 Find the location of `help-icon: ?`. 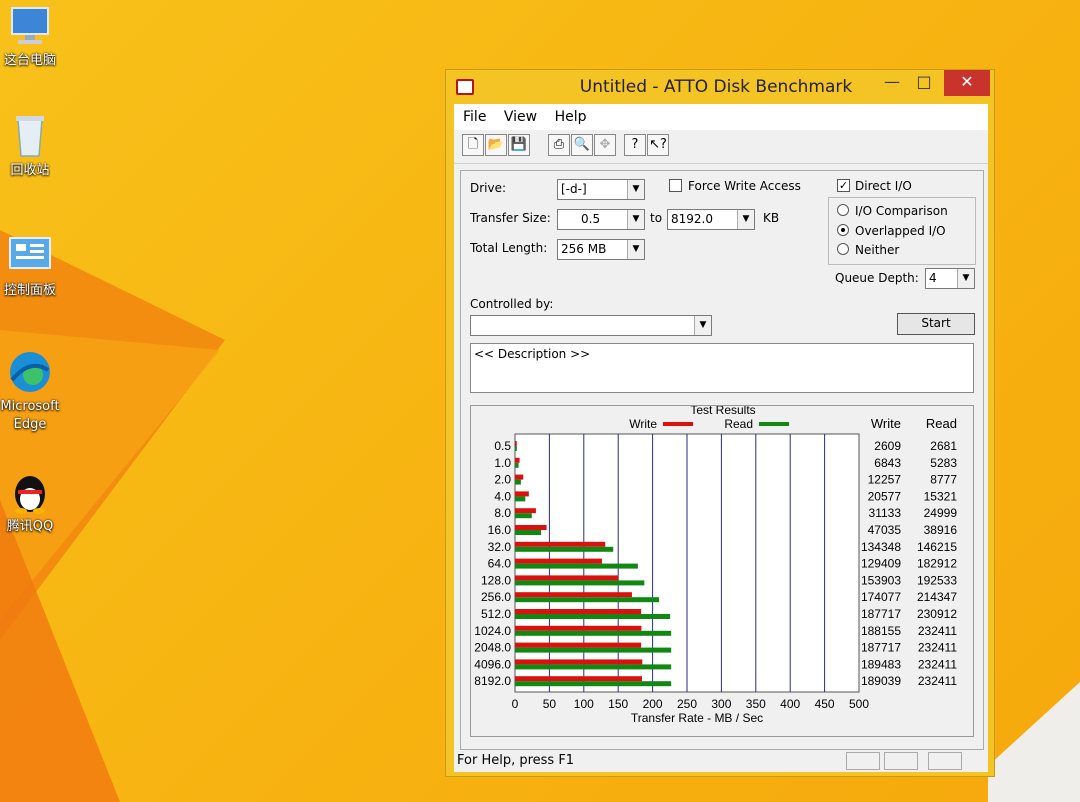

help-icon: ? is located at coordinates (635, 145).